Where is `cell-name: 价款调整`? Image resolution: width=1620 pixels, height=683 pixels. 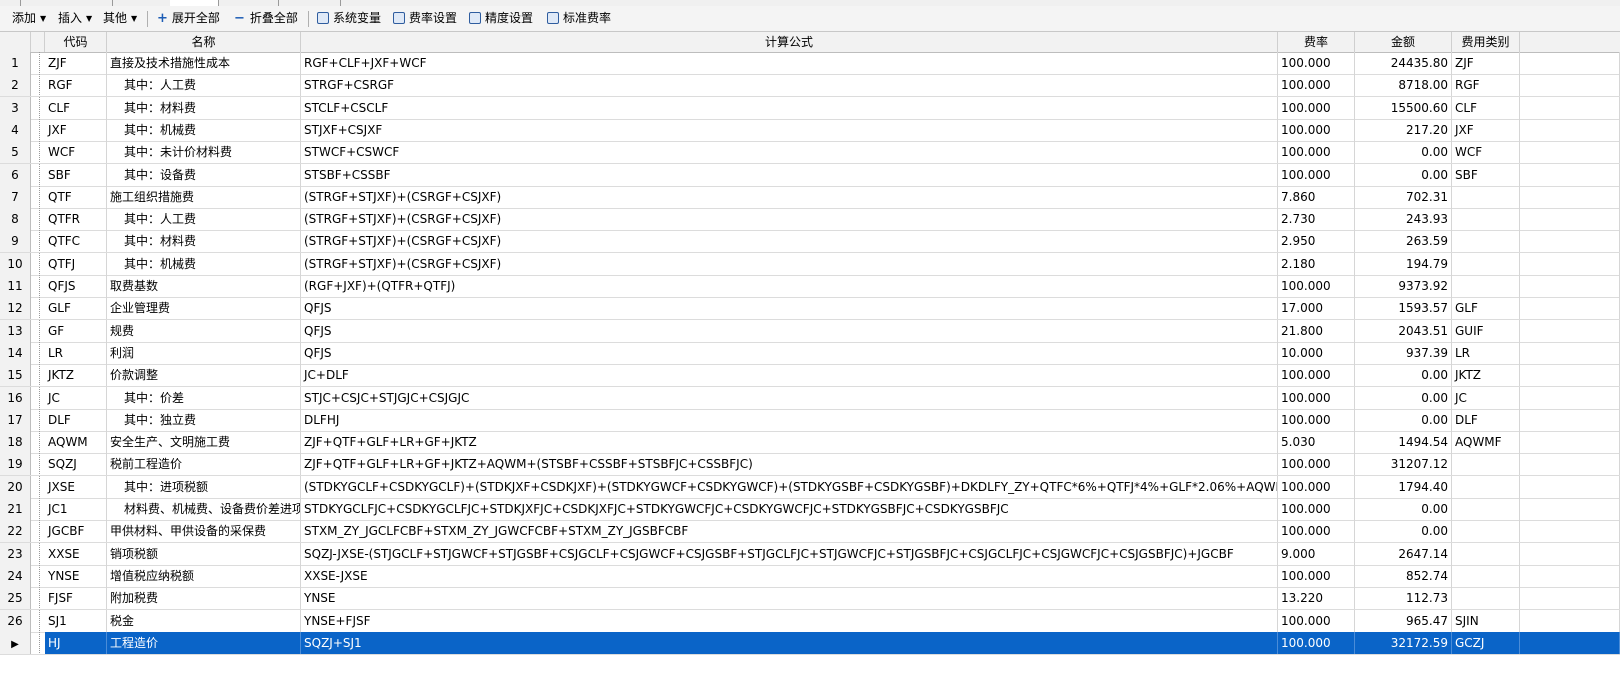
cell-name: 价款调整 is located at coordinates (204, 375).